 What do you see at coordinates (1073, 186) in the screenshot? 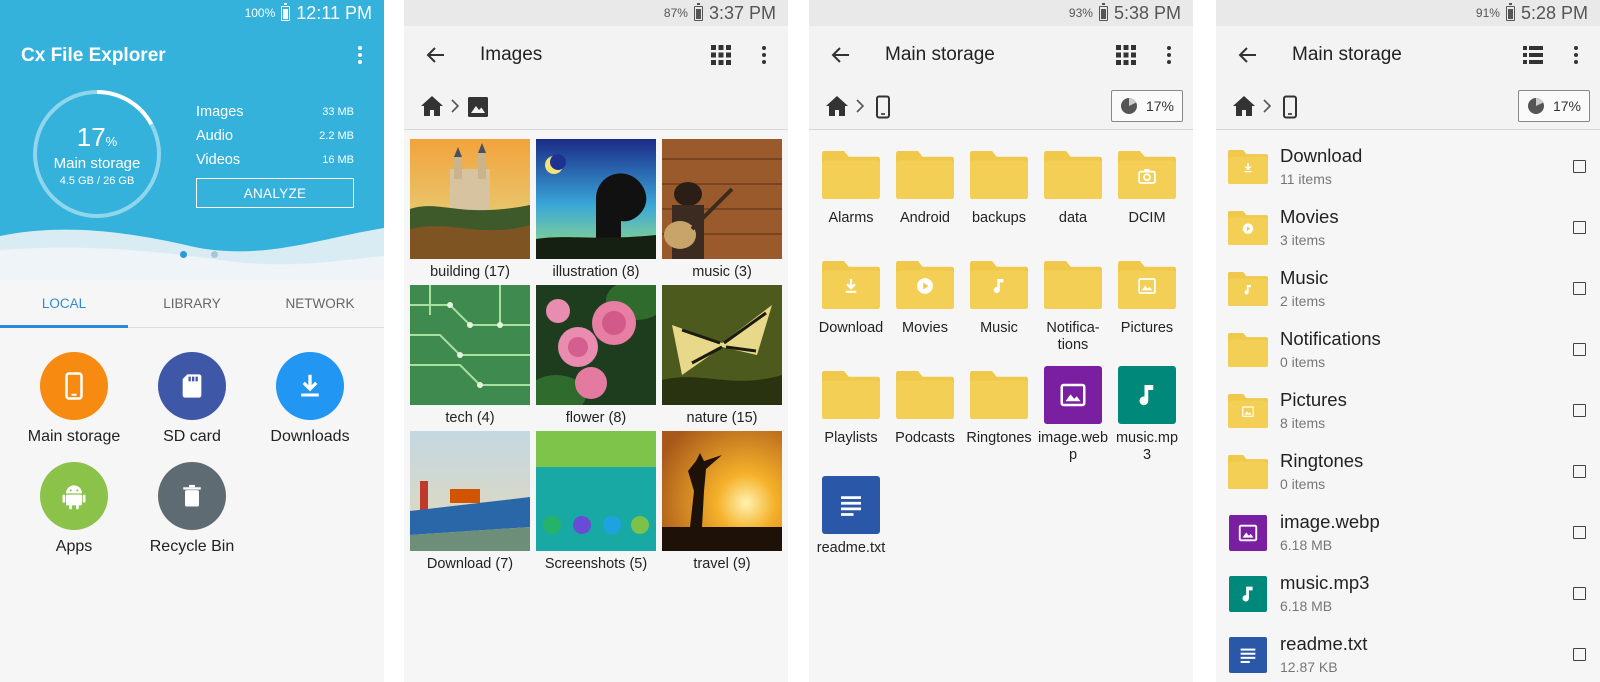
I see `folder-item: data` at bounding box center [1073, 186].